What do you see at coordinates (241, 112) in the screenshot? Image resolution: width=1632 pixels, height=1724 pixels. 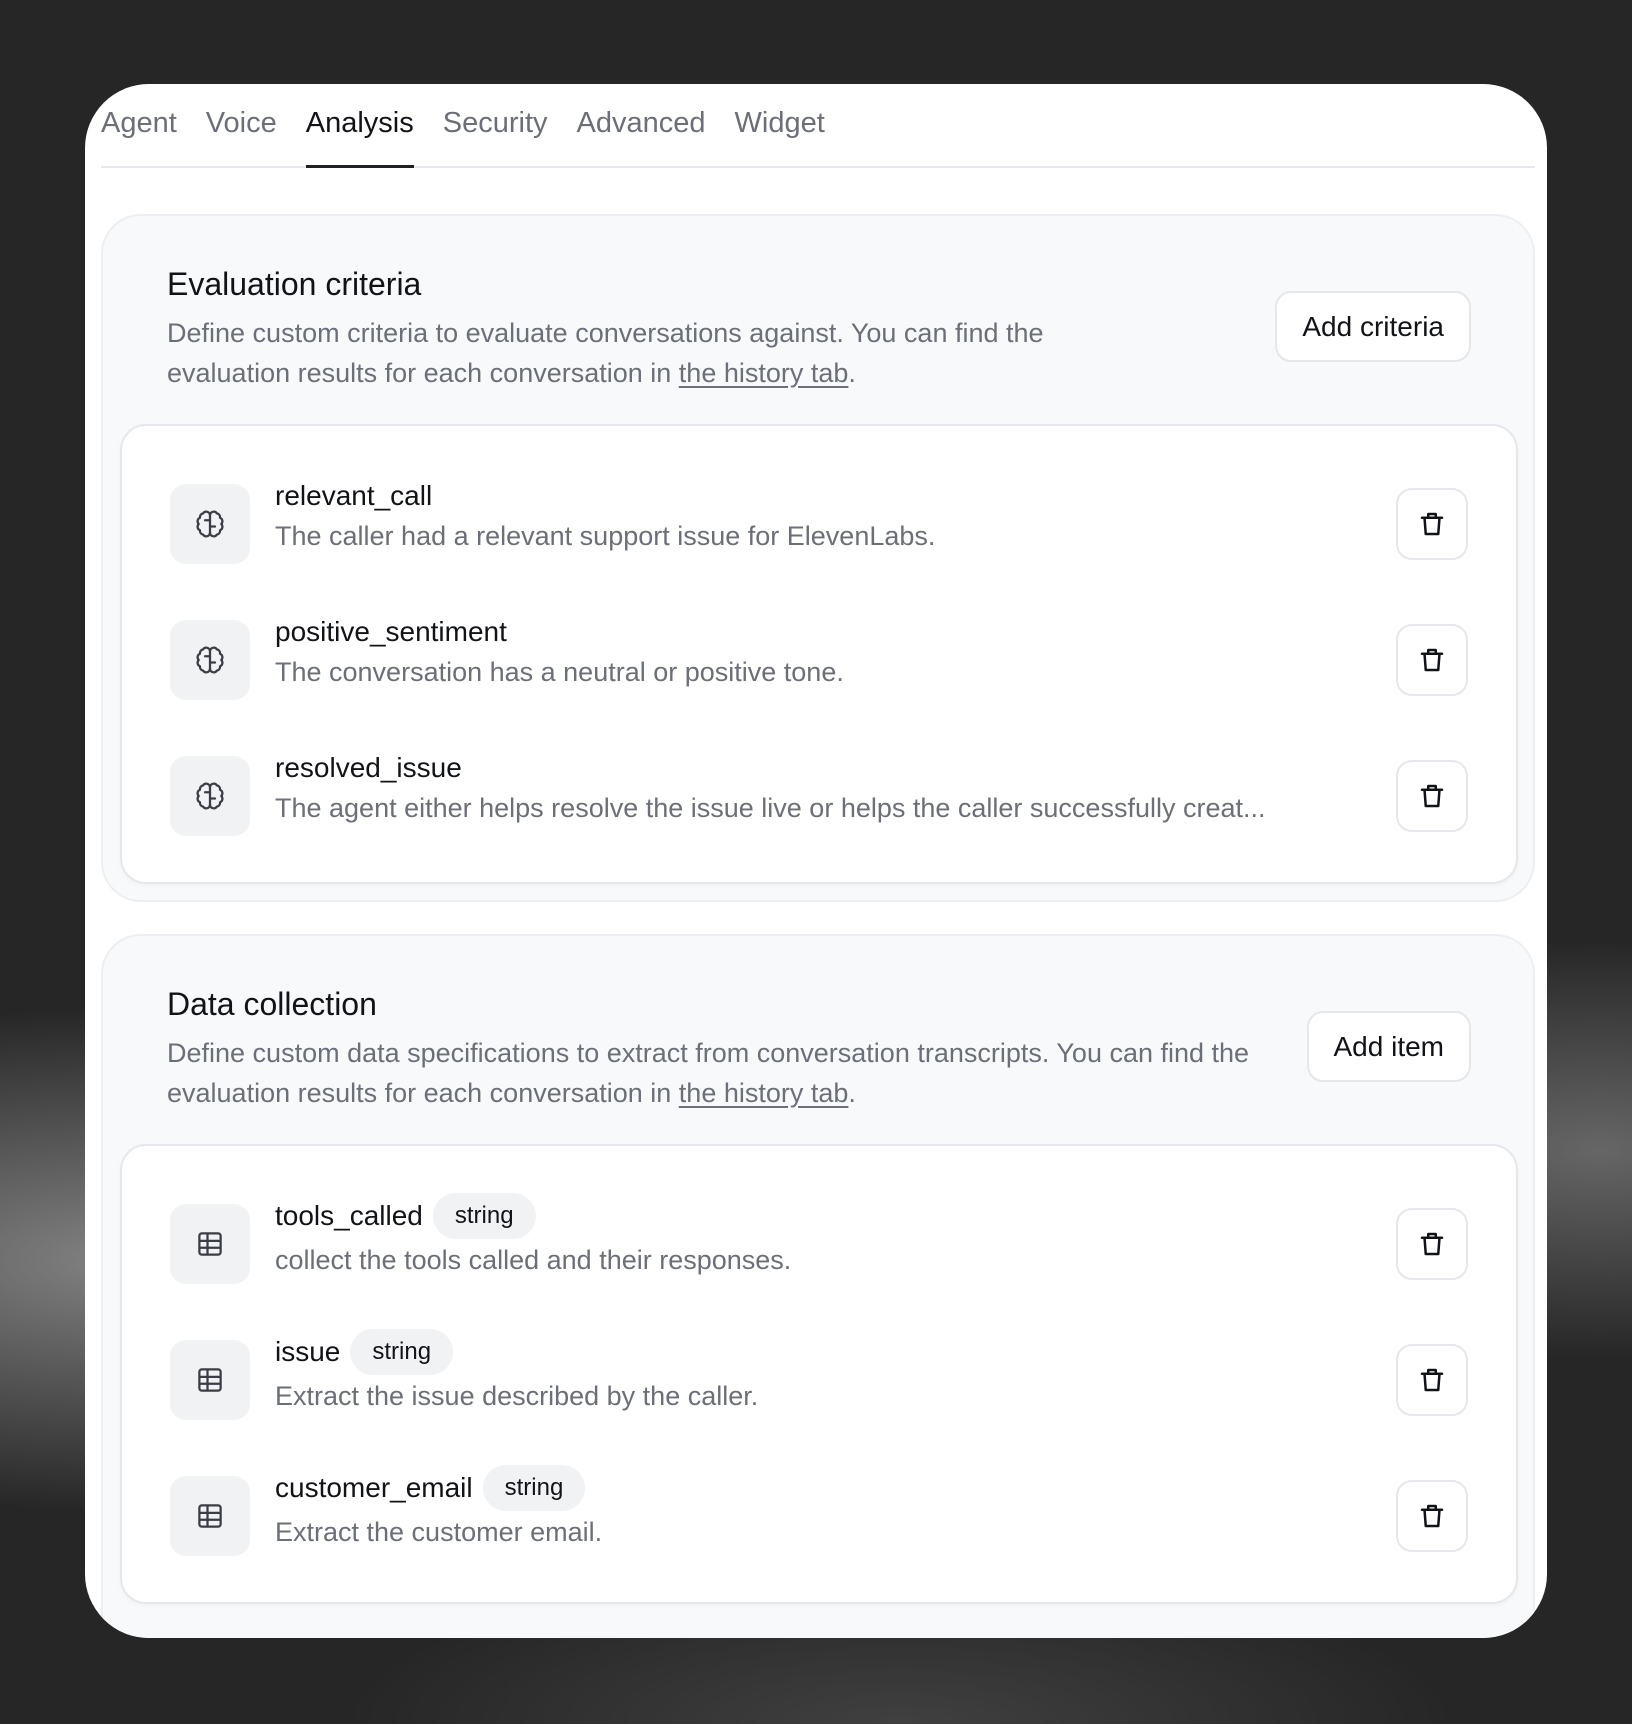 I see `tab-voice: Voice` at bounding box center [241, 112].